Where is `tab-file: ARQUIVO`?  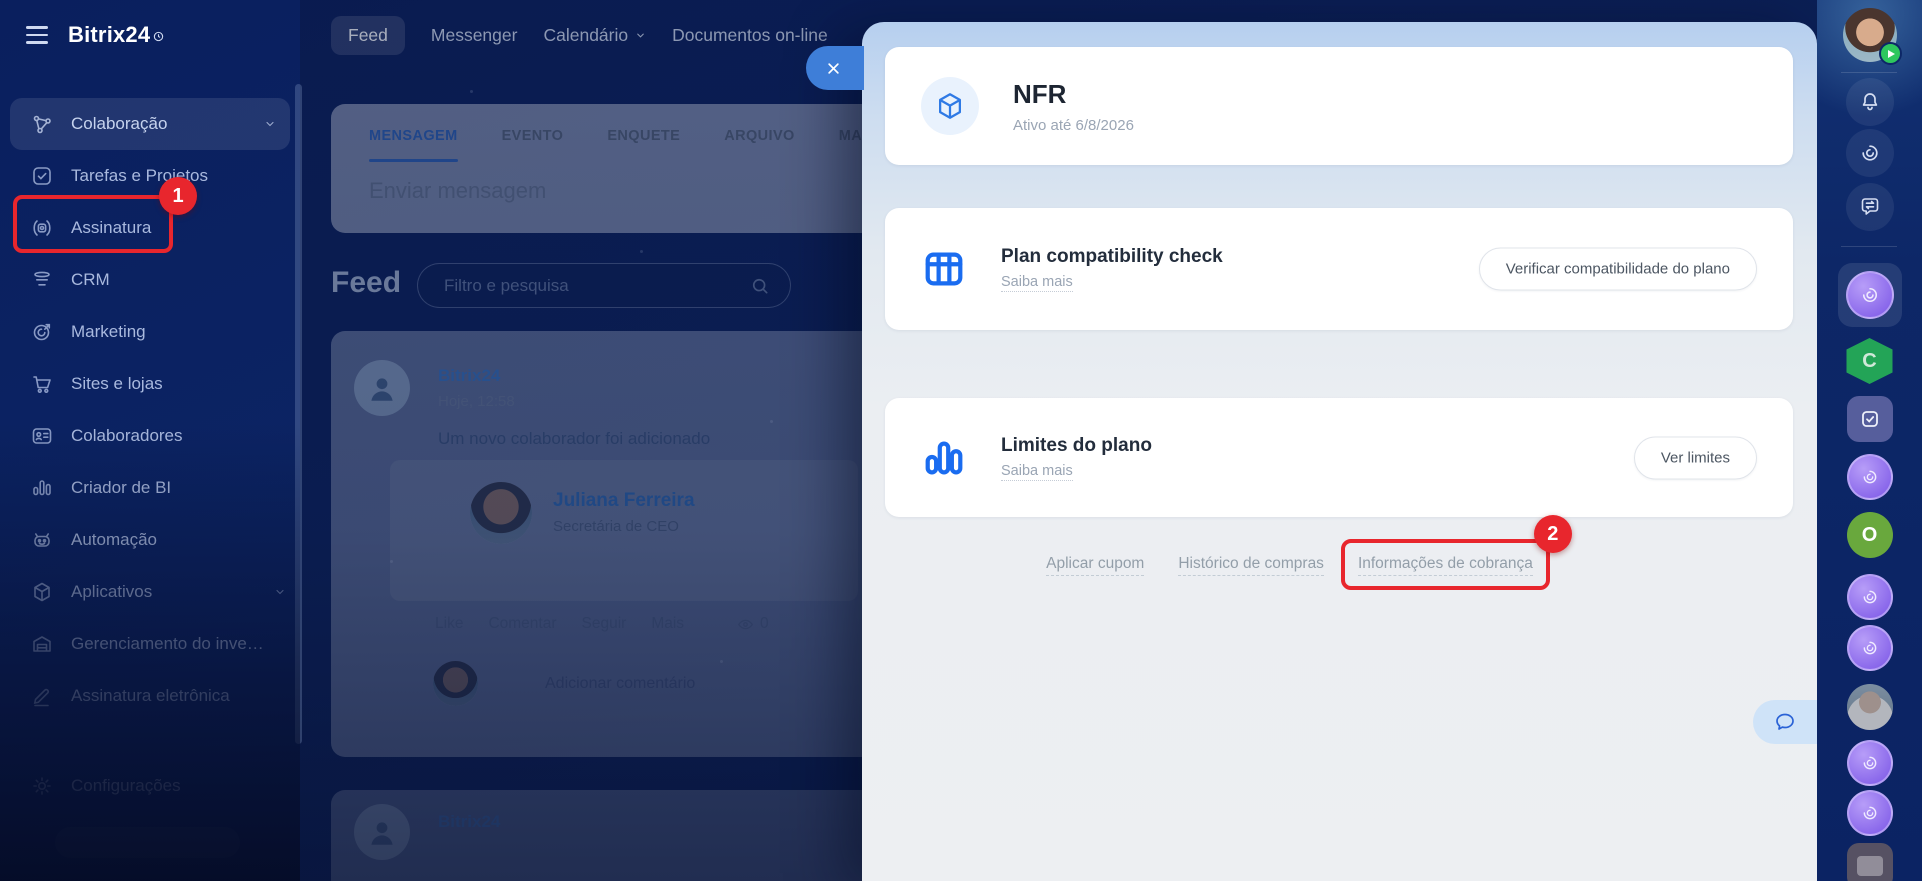 tab-file: ARQUIVO is located at coordinates (759, 141).